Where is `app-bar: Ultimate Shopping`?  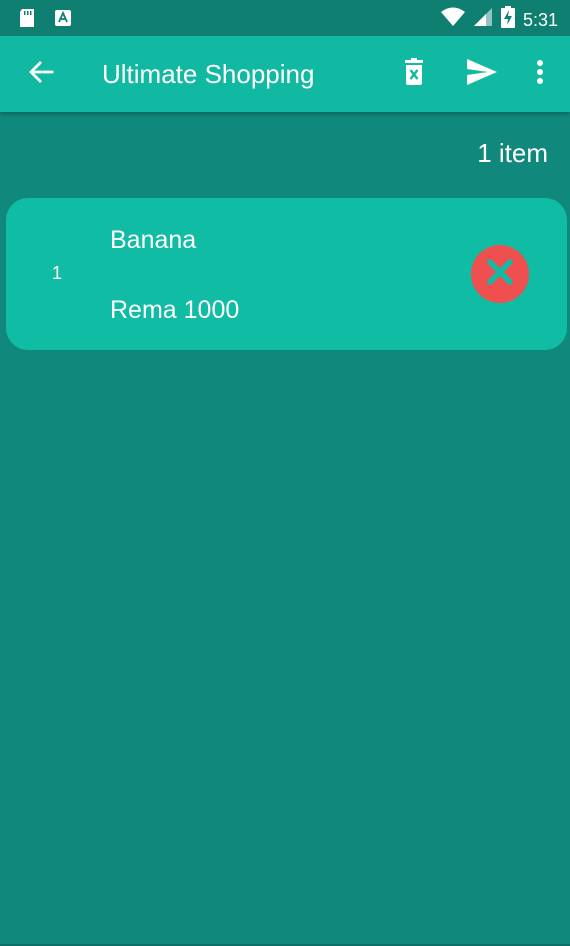
app-bar: Ultimate Shopping is located at coordinates (285, 74).